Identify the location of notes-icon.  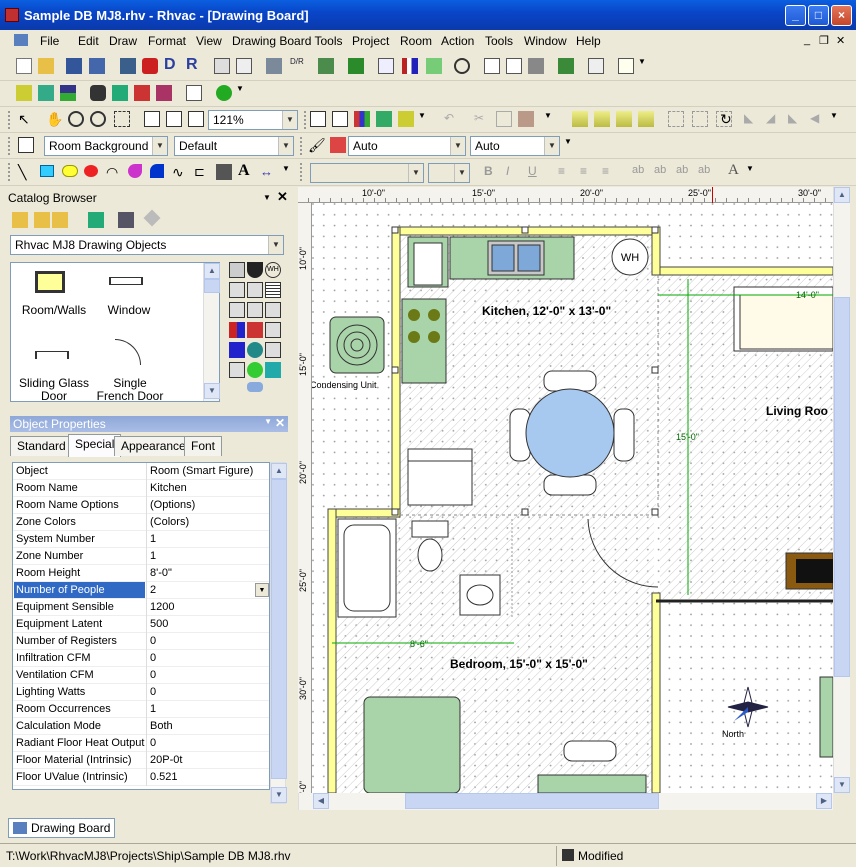
(434, 66).